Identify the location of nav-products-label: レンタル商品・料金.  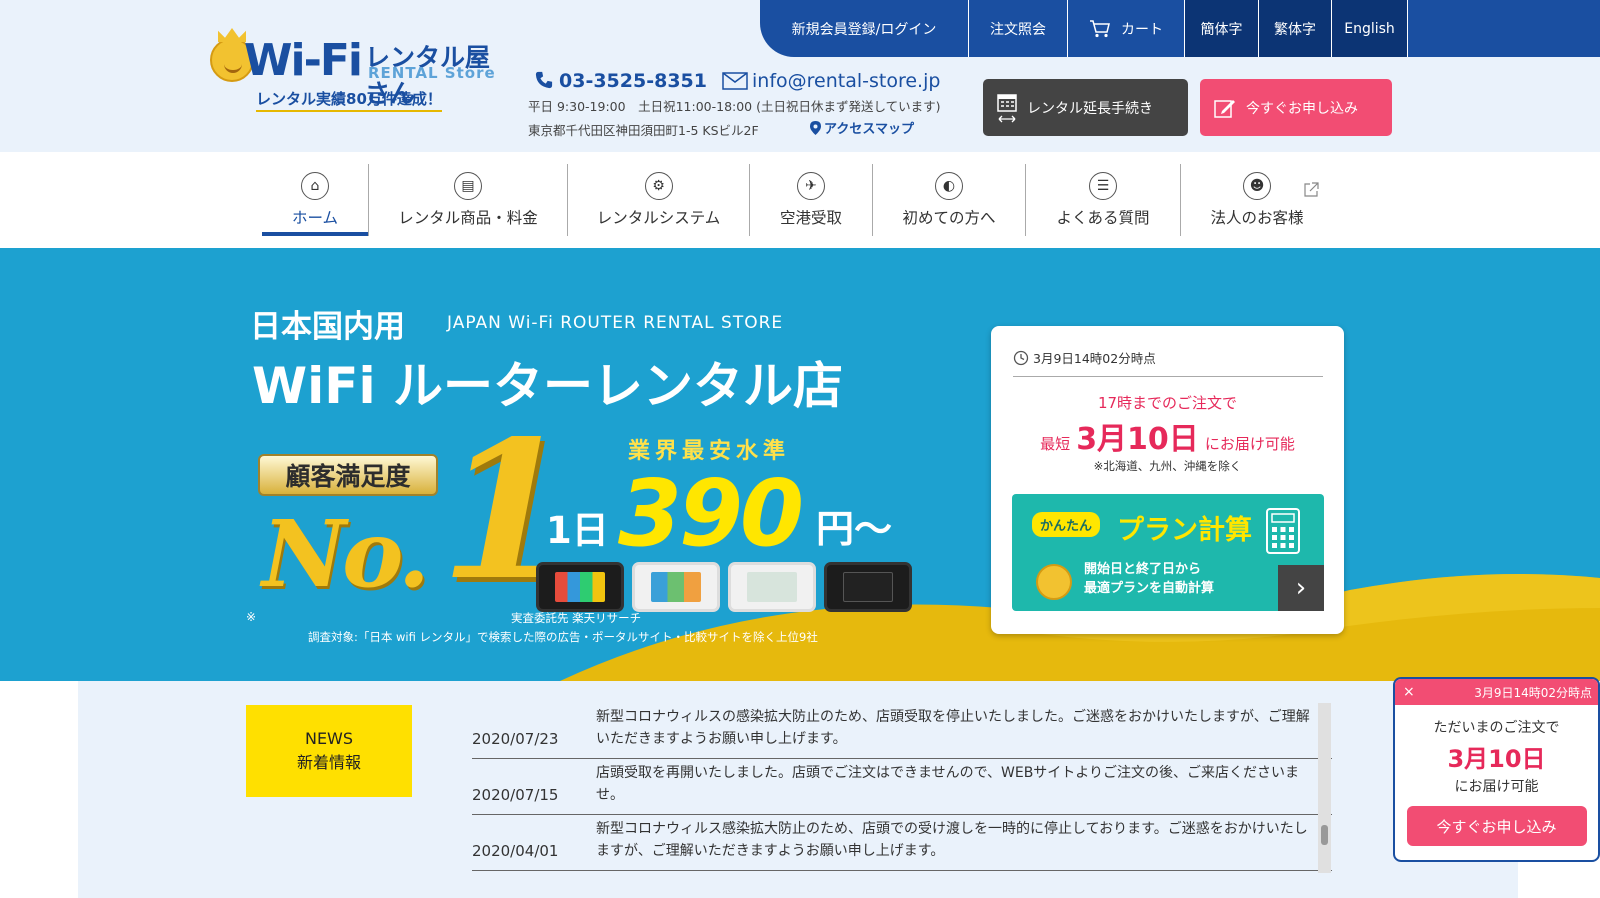
(468, 218).